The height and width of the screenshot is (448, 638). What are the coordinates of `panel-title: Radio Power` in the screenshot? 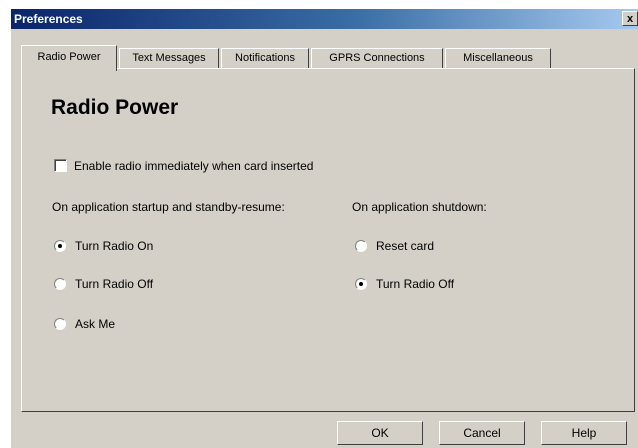 It's located at (115, 107).